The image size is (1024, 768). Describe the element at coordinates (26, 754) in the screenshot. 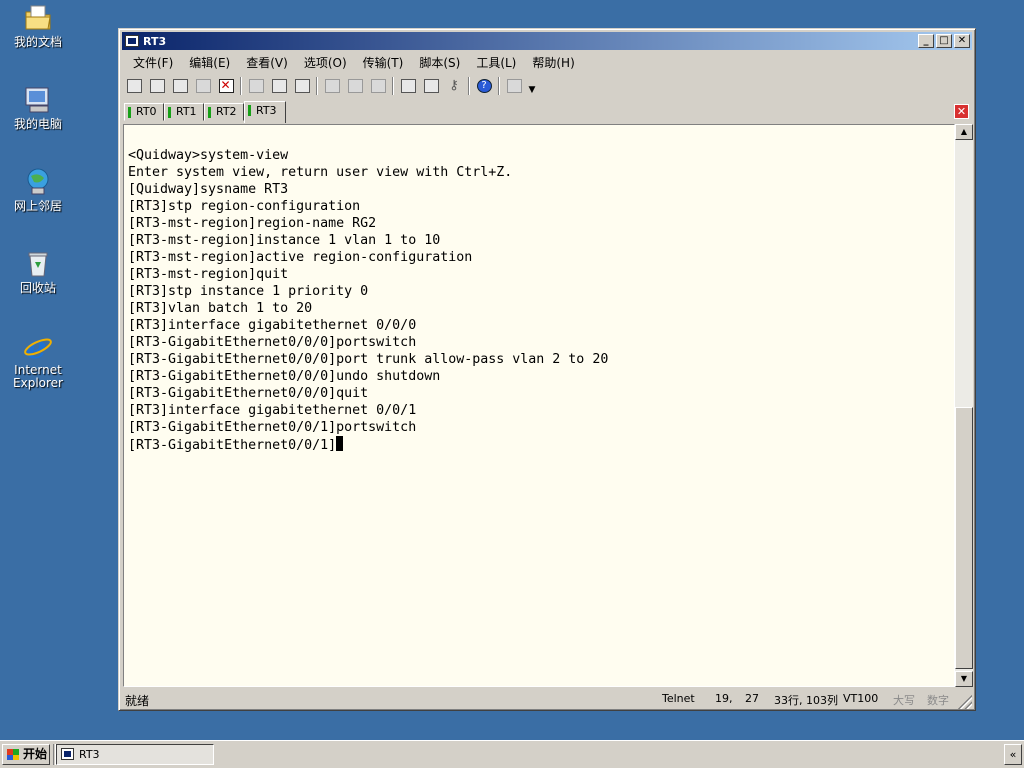

I see `start-button: 开始` at that location.